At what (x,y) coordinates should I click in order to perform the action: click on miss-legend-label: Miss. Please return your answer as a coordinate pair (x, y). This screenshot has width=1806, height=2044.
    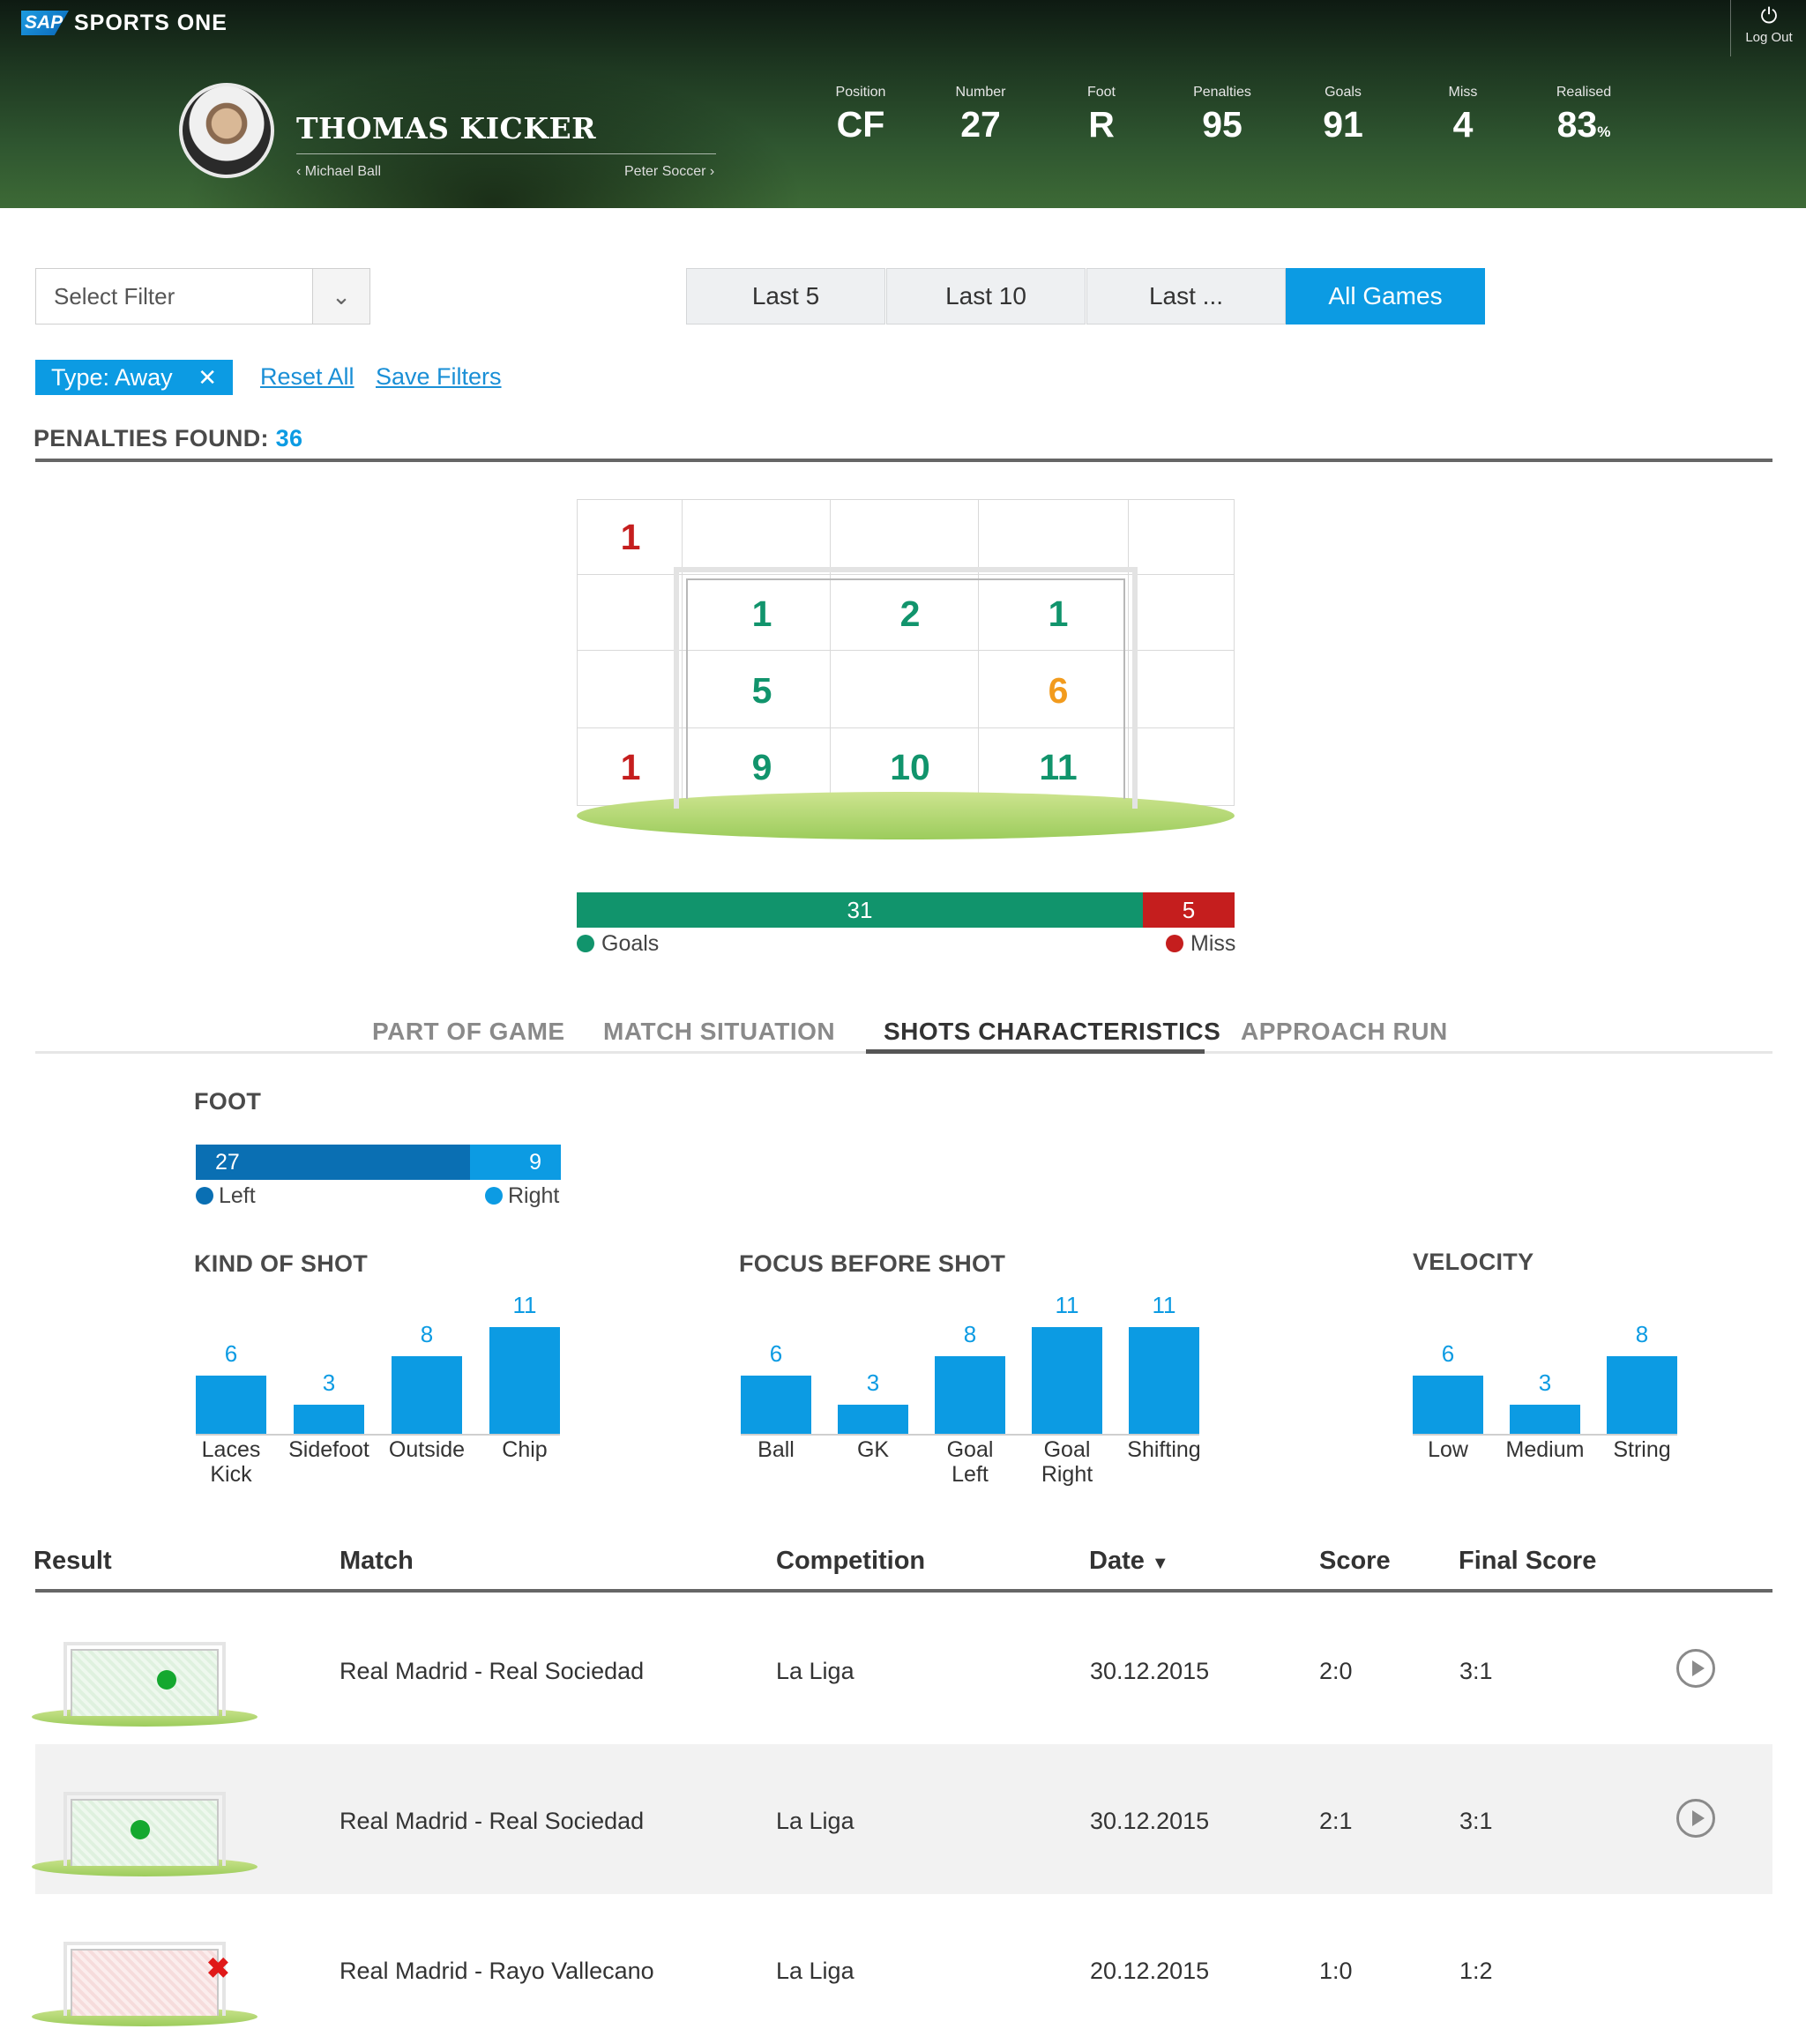
    Looking at the image, I should click on (1213, 943).